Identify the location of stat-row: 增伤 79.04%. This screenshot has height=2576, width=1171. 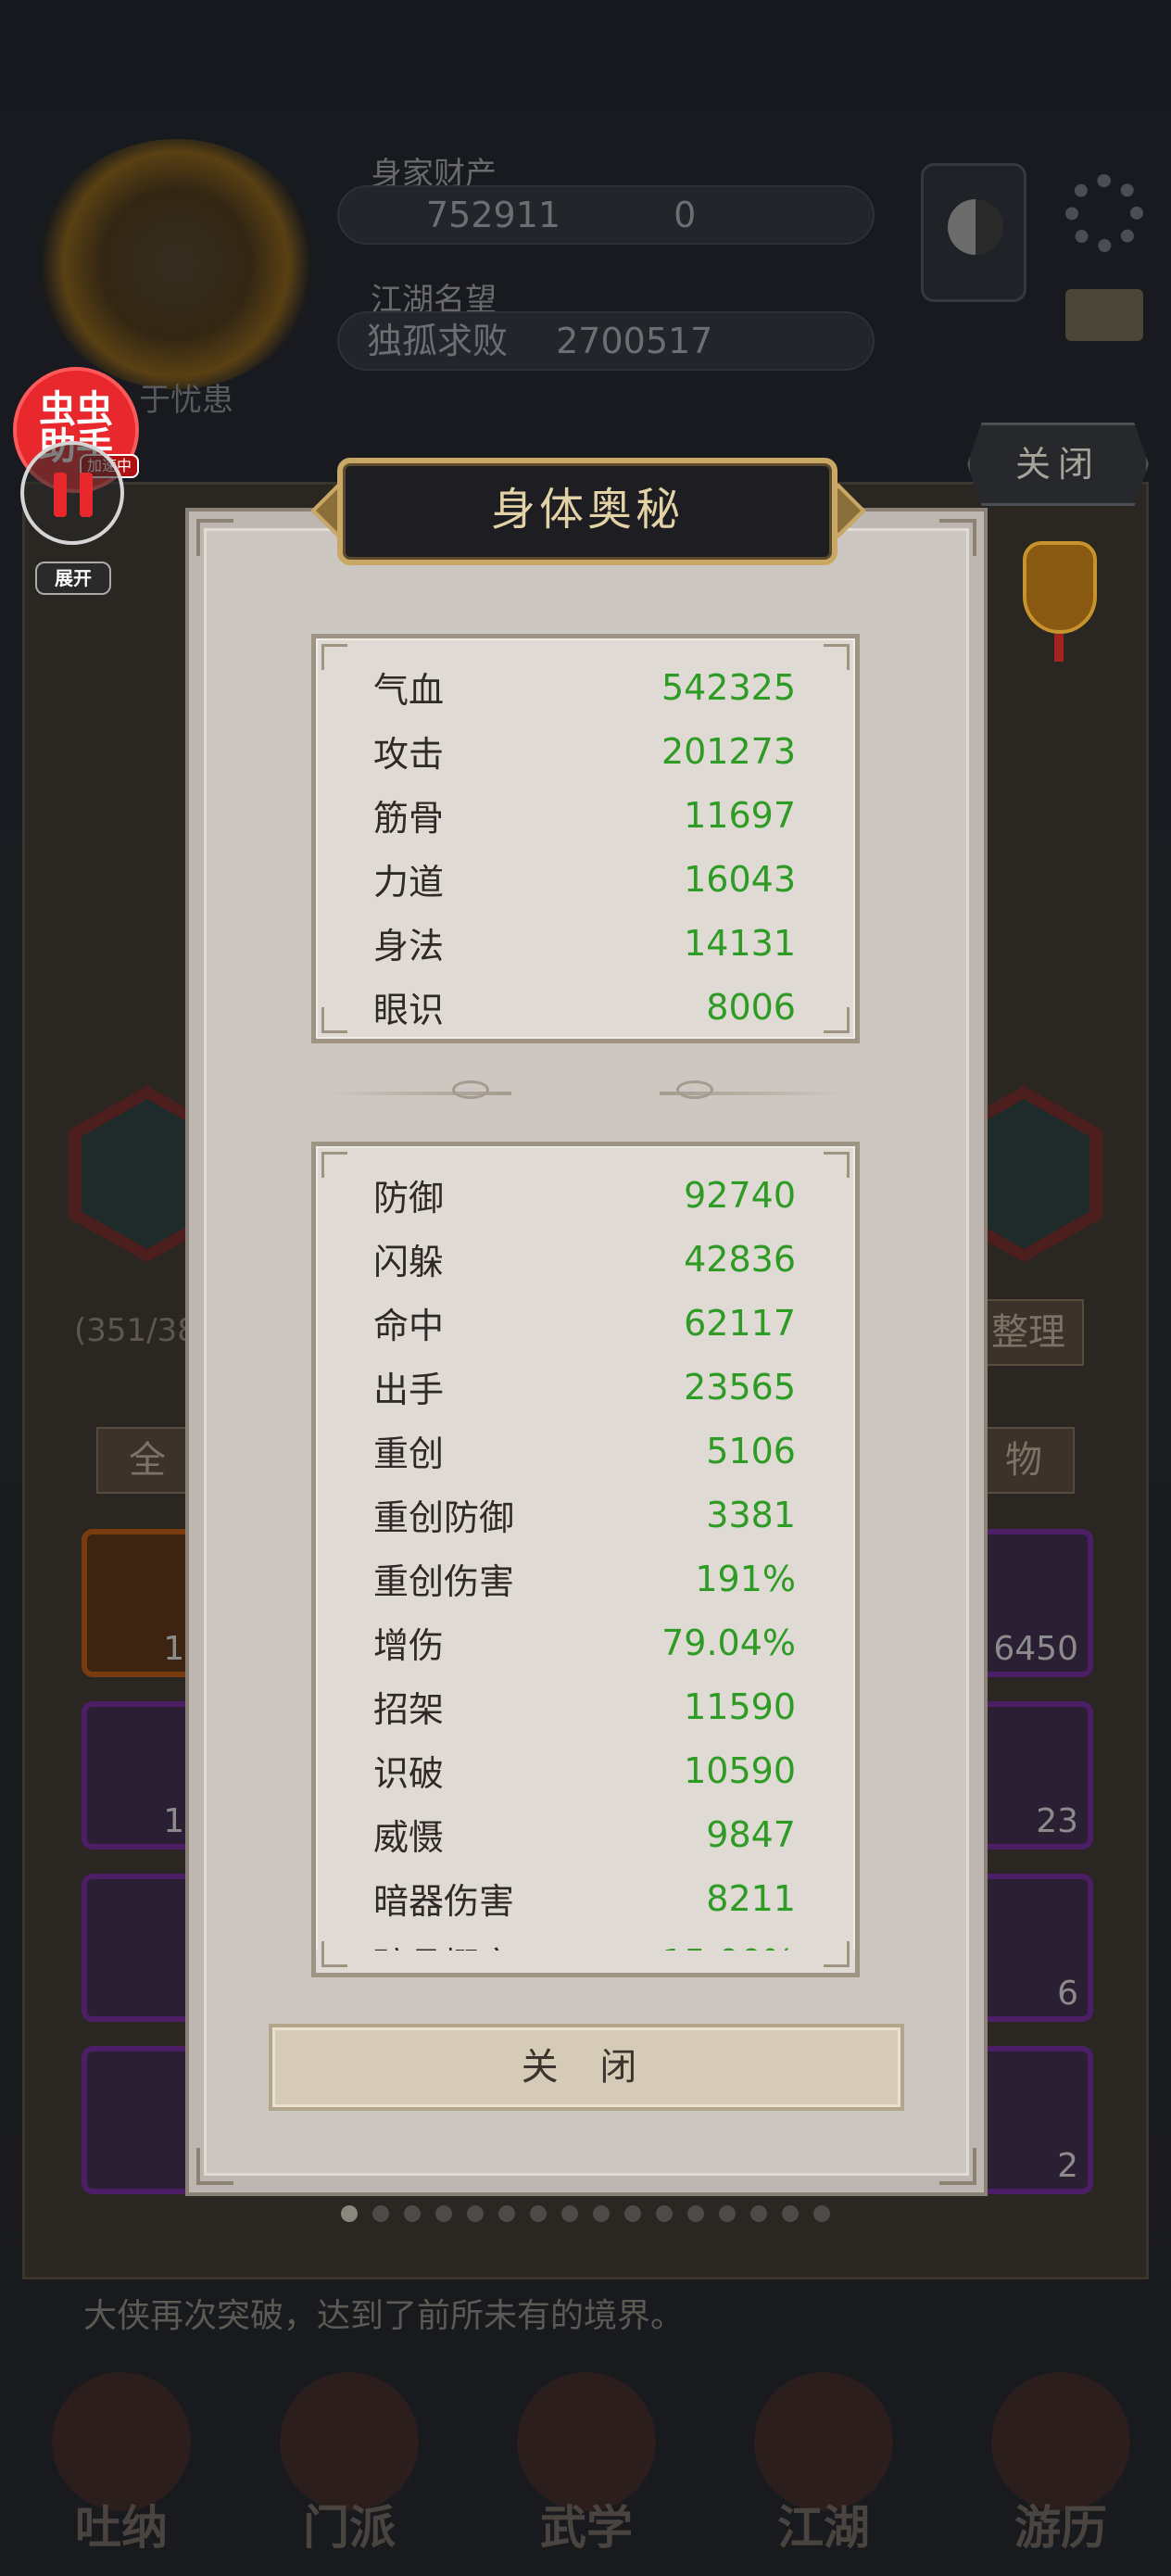
(584, 1642).